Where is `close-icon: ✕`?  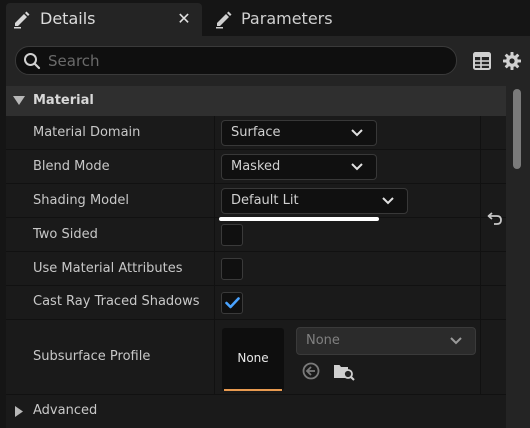
close-icon: ✕ is located at coordinates (184, 19).